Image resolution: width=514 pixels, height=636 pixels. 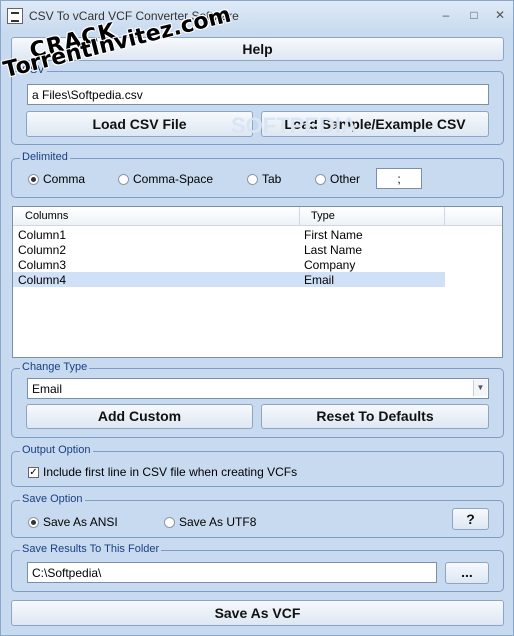 What do you see at coordinates (229, 279) in the screenshot?
I see `table-row-selected: Column4 Email` at bounding box center [229, 279].